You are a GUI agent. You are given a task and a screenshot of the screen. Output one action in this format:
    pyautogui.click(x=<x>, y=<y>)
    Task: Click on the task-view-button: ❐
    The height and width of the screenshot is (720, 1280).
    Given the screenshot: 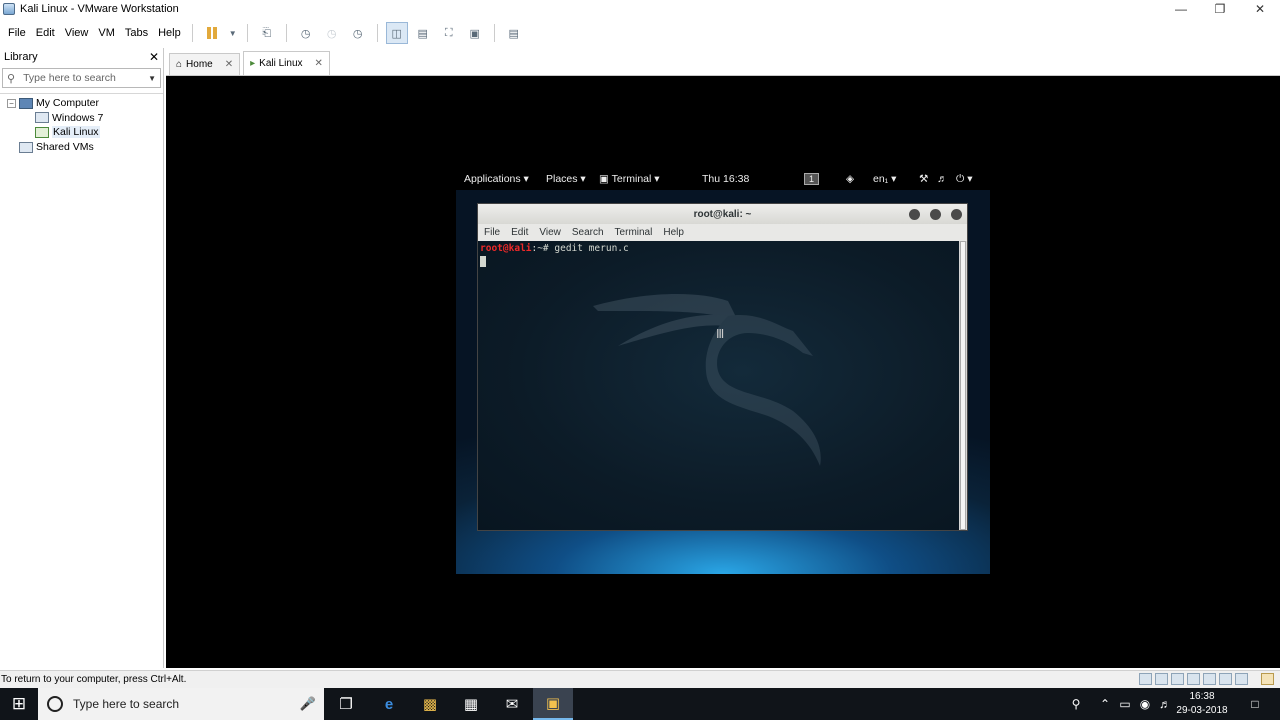 What is the action you would take?
    pyautogui.click(x=346, y=704)
    